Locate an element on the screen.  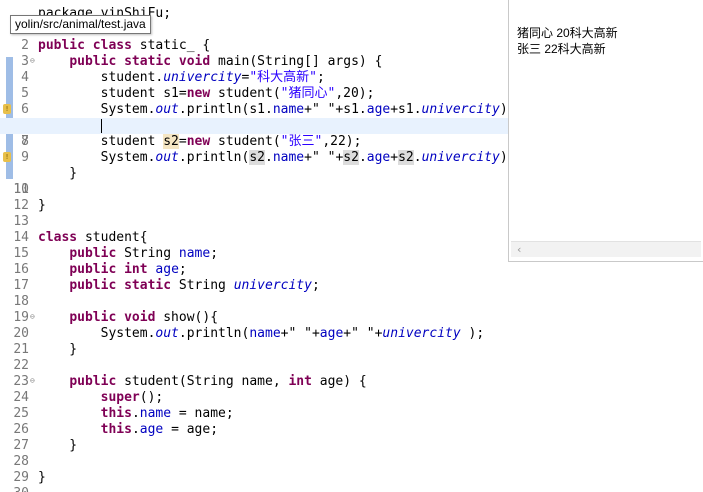
code-line: 13 } is located at coordinates (254, 213).